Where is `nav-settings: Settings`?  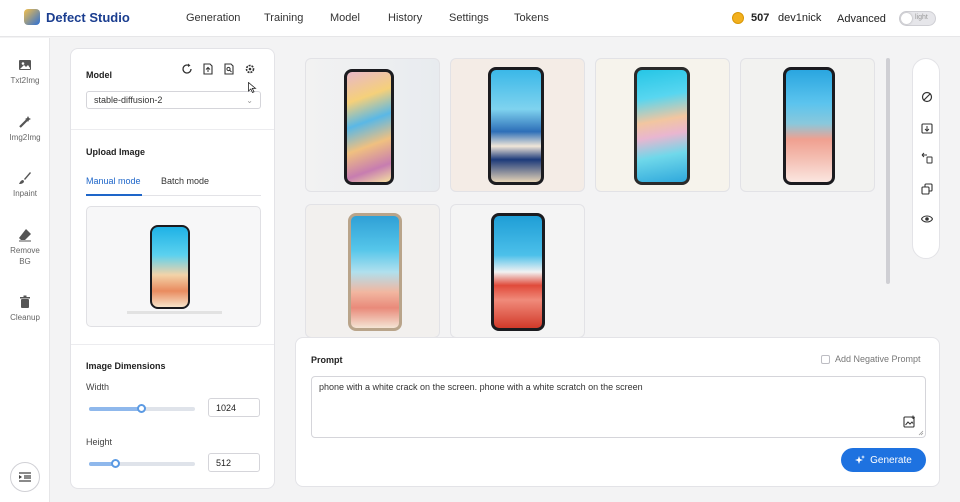 nav-settings: Settings is located at coordinates (481, 18).